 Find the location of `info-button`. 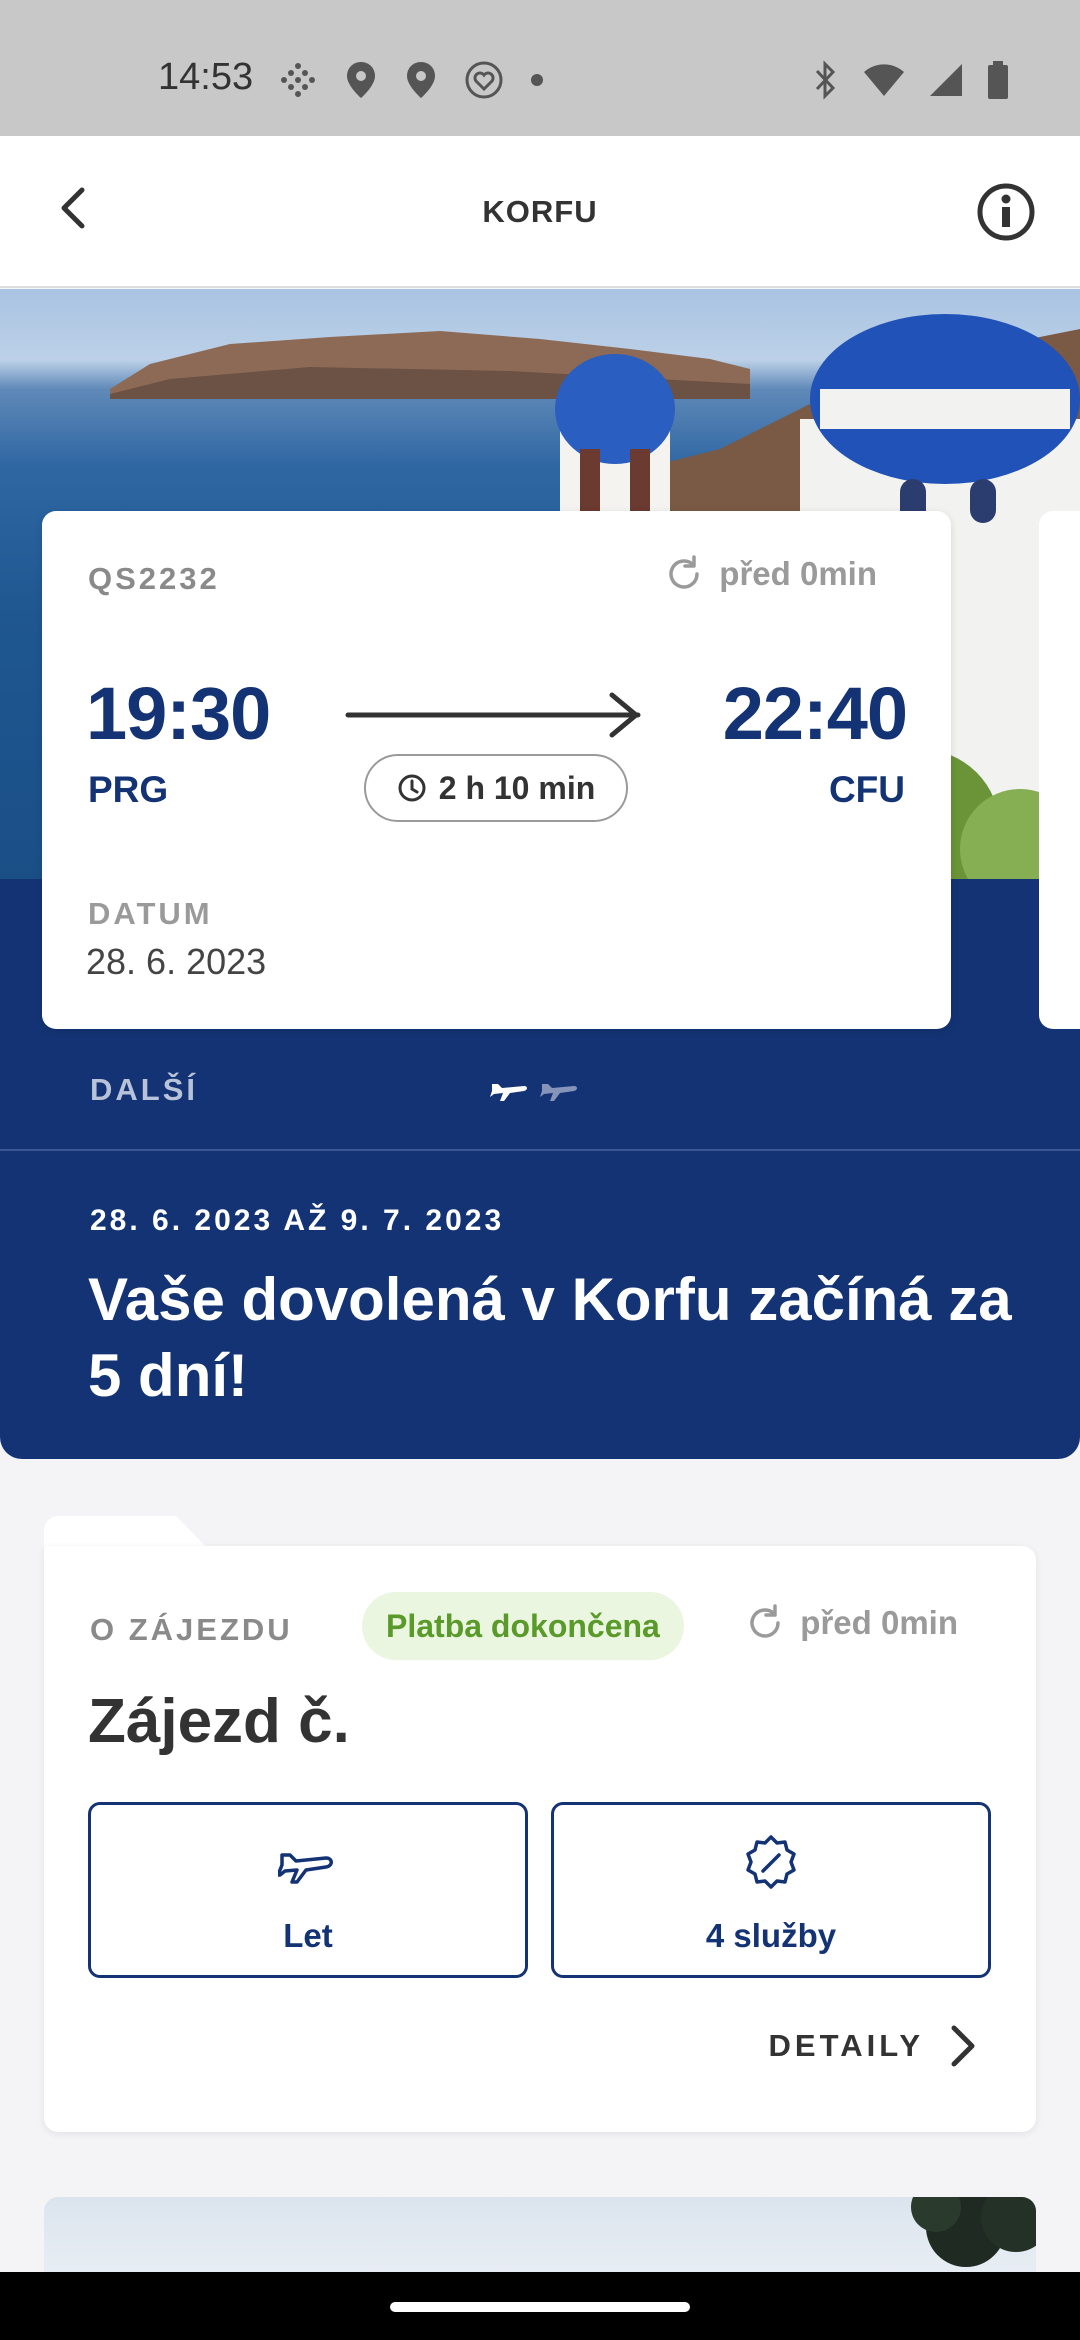

info-button is located at coordinates (1006, 212).